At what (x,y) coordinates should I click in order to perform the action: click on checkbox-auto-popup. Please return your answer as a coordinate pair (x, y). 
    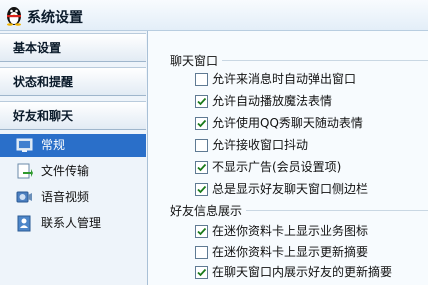
    Looking at the image, I should click on (201, 79).